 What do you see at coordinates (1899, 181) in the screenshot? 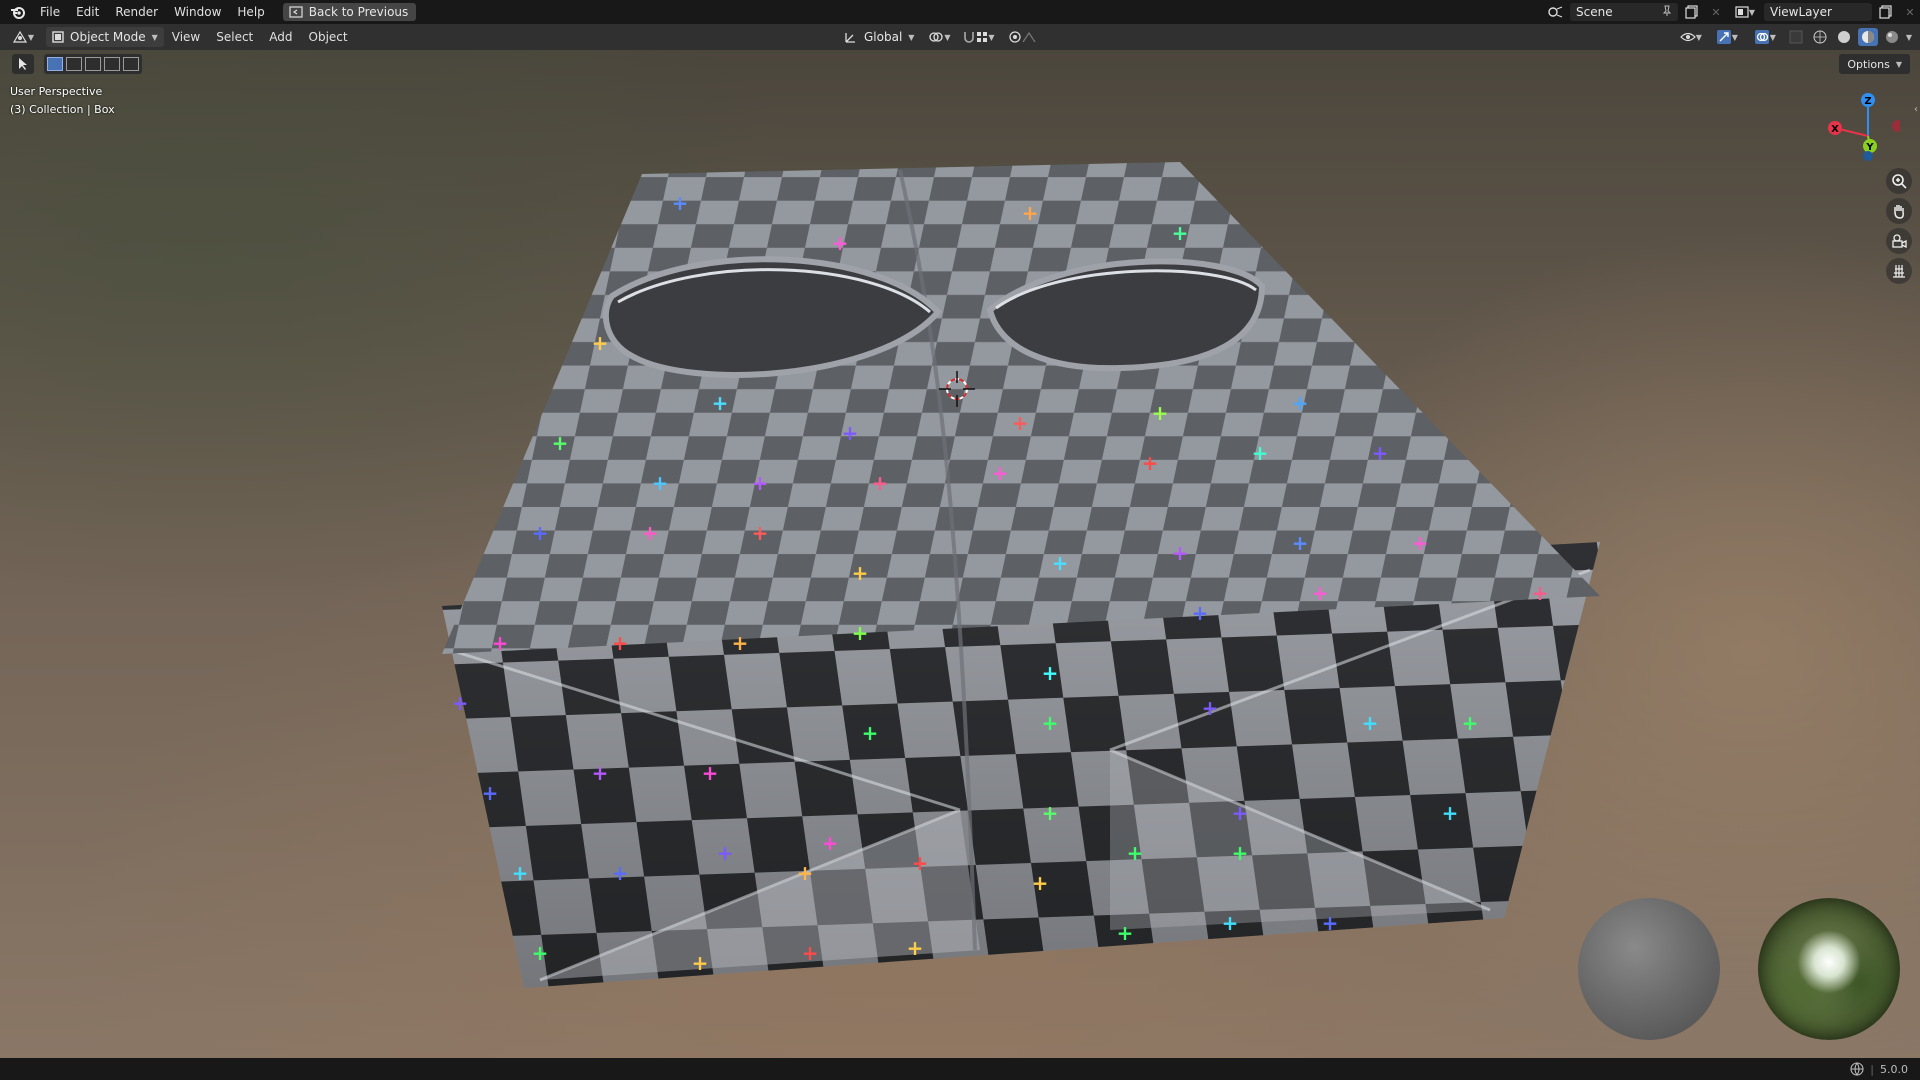
I see `zoom-icon` at bounding box center [1899, 181].